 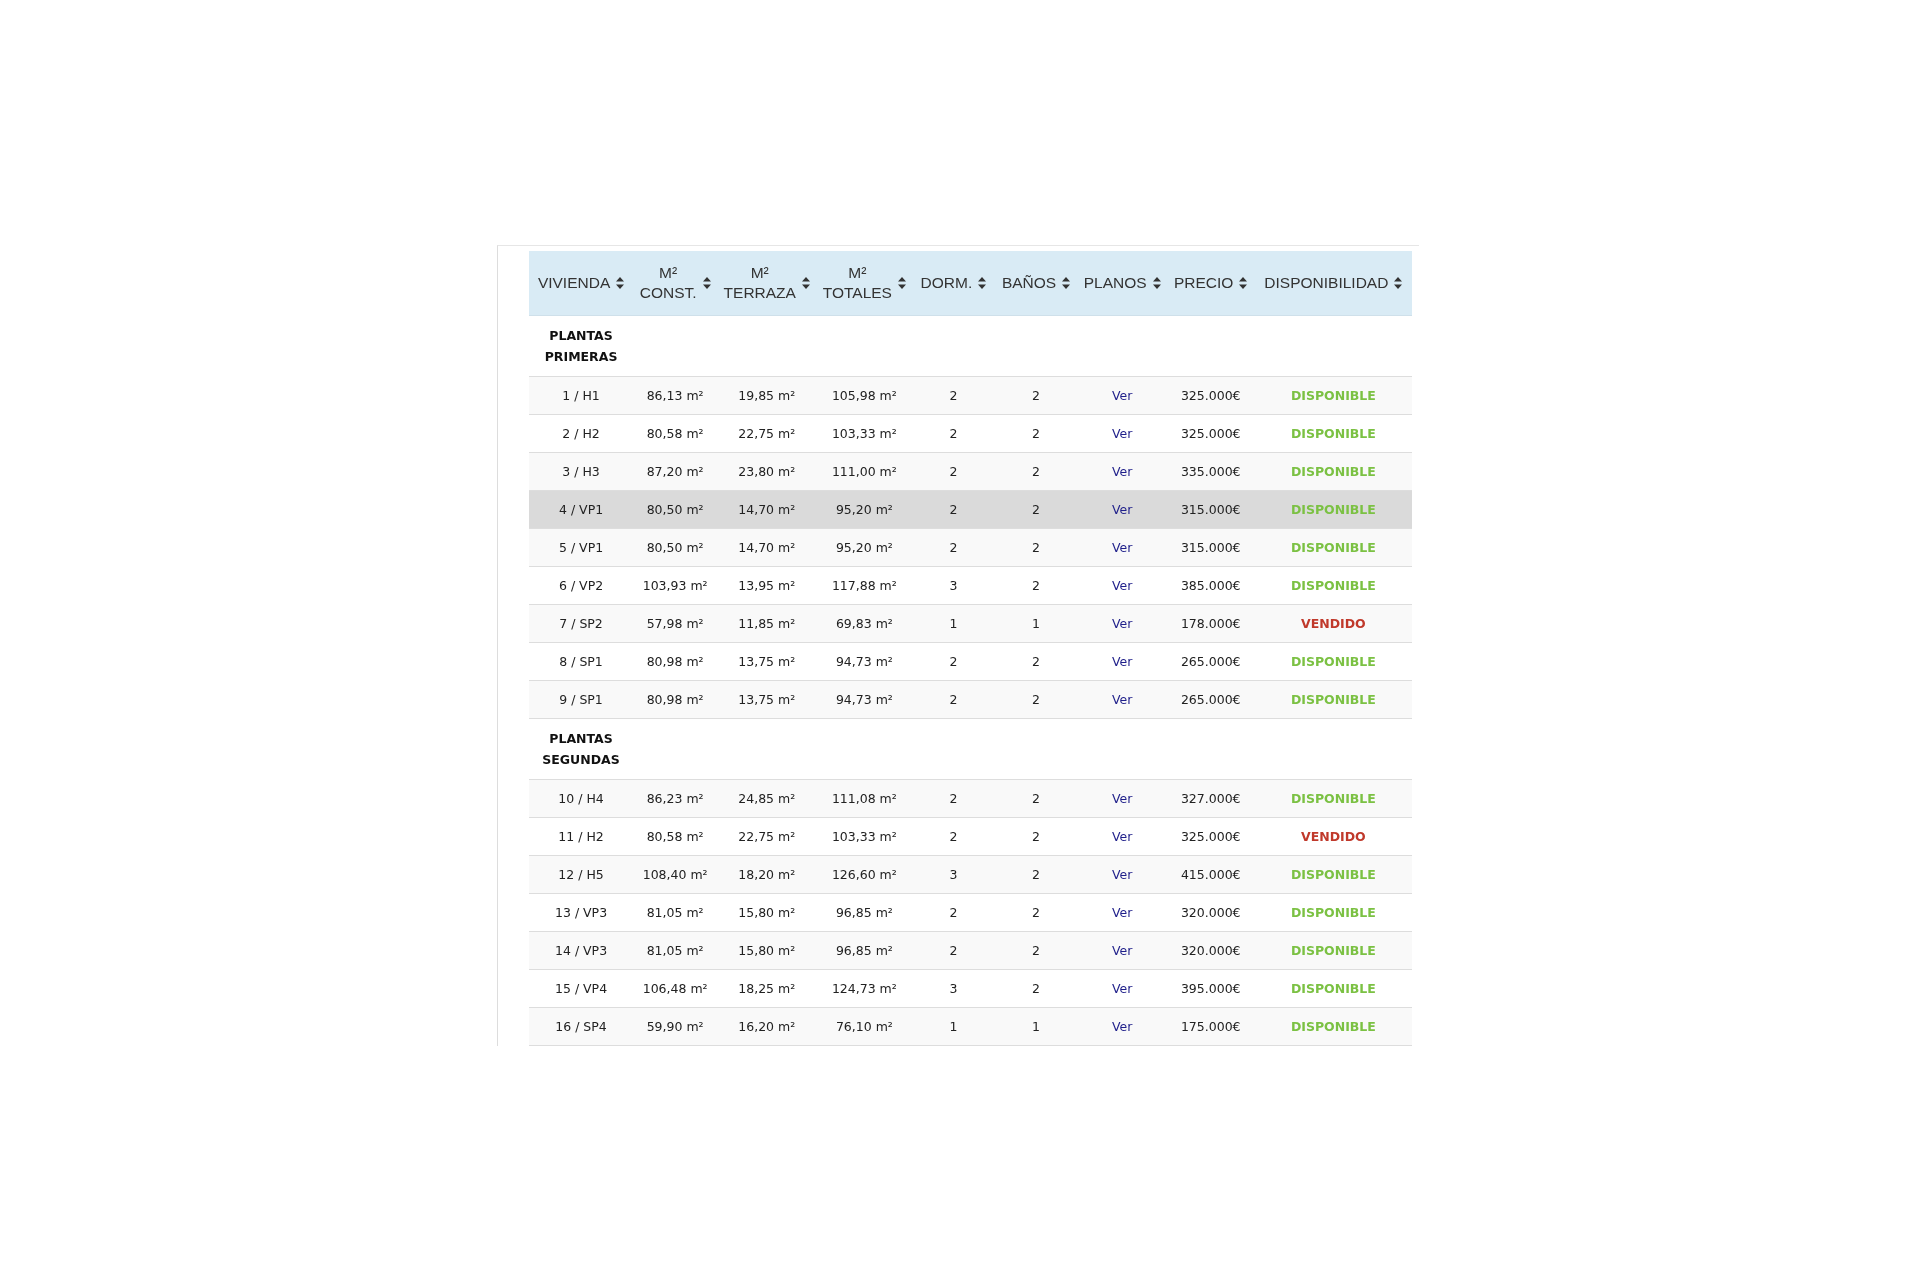 I want to click on table-cell: 117,88 m², so click(x=864, y=585).